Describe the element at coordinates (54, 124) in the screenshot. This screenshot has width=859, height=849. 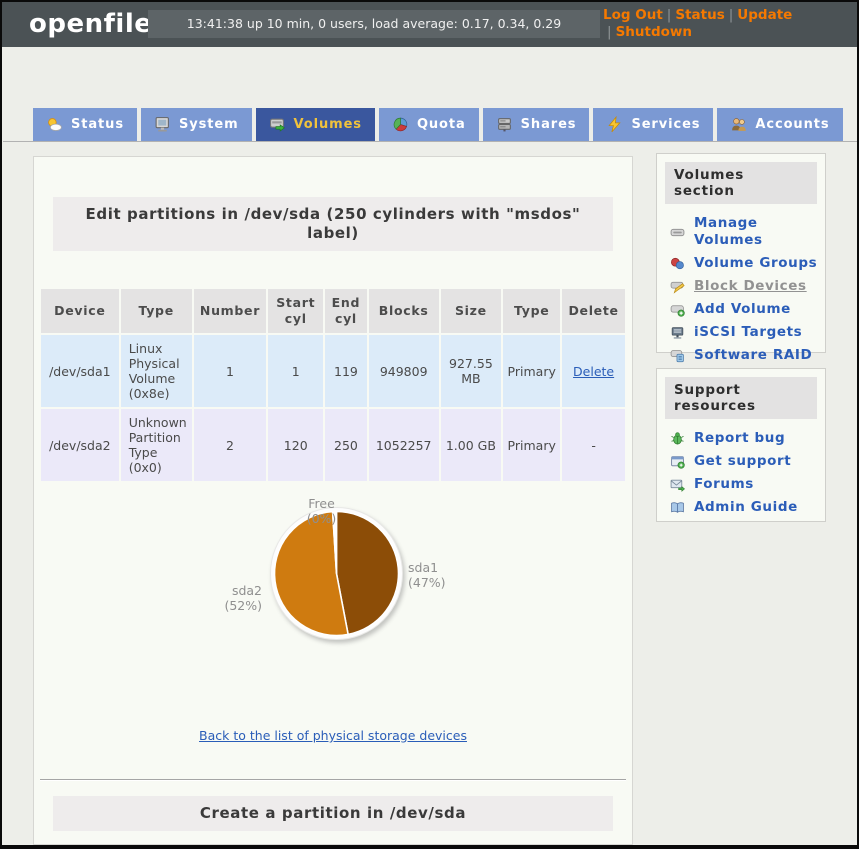
I see `weather-sun-cloud-icon` at that location.